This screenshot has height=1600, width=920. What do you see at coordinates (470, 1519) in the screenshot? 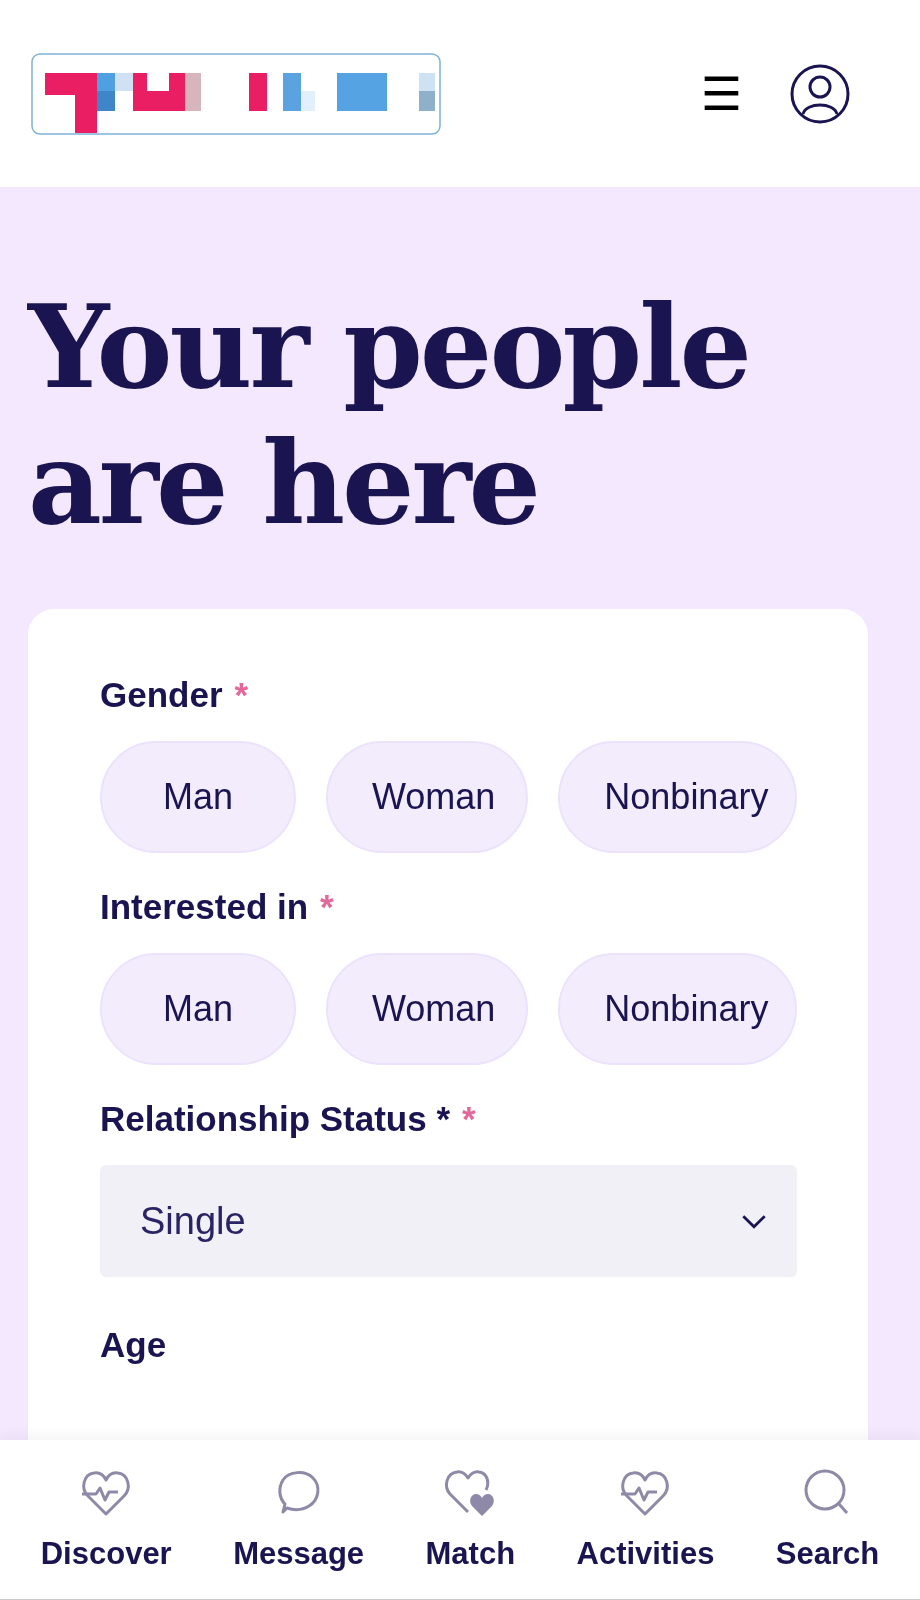
I see `nav-tab: Match` at bounding box center [470, 1519].